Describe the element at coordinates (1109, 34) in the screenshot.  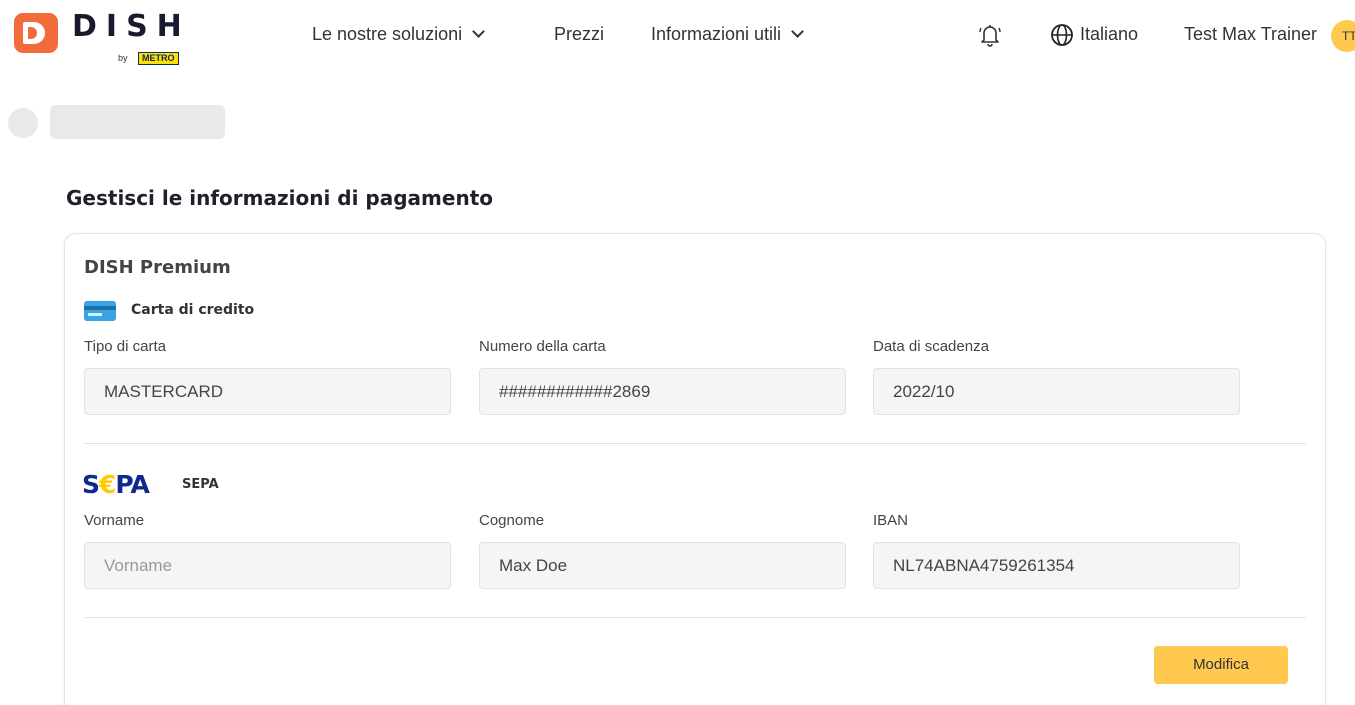
I see `language-selector: Italiano` at that location.